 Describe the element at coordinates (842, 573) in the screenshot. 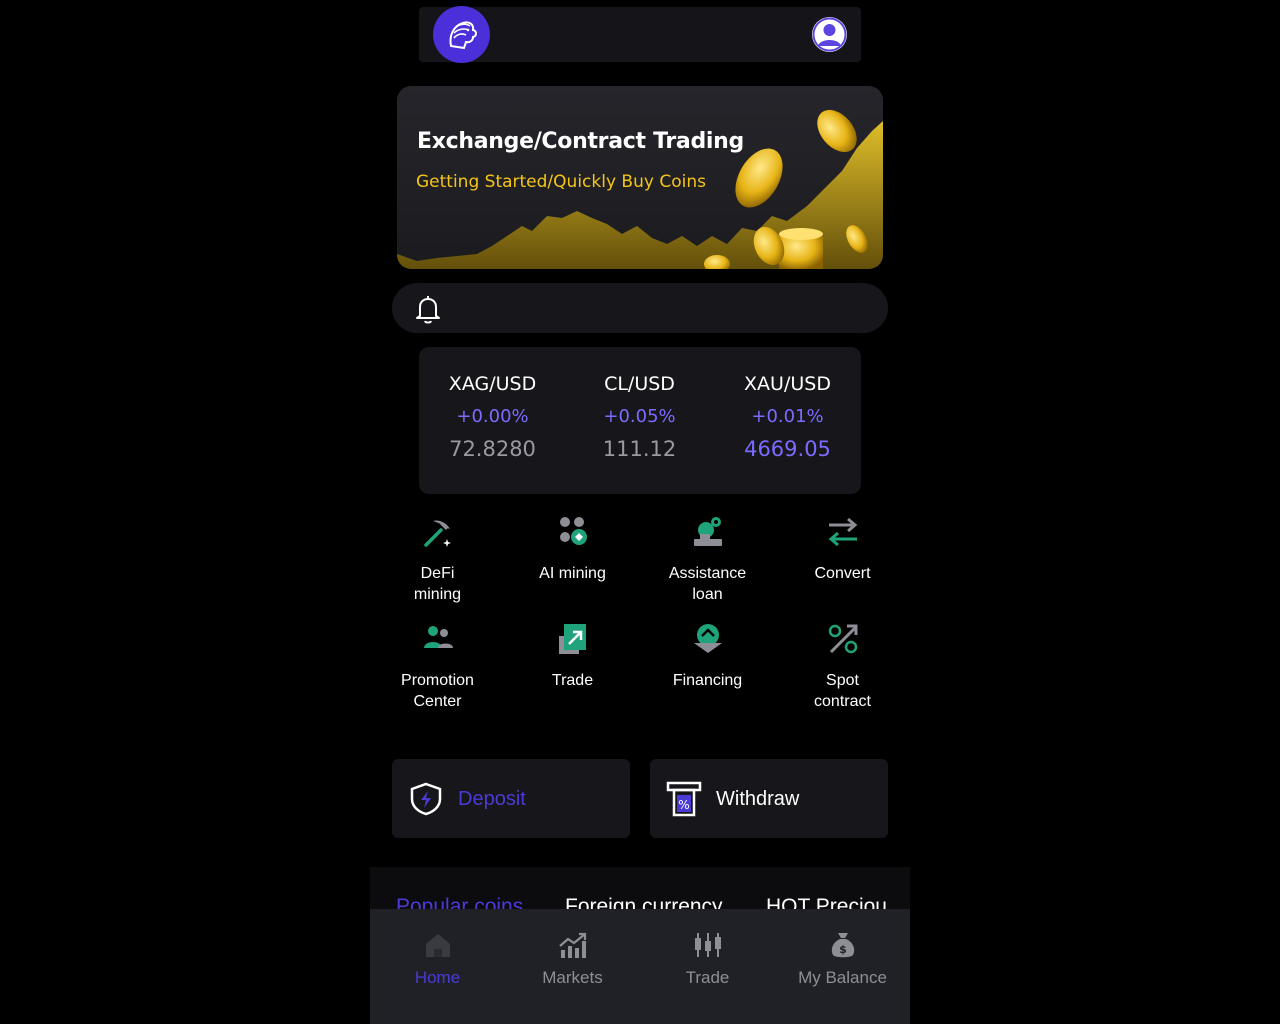

I see `menu-label: Convert` at that location.